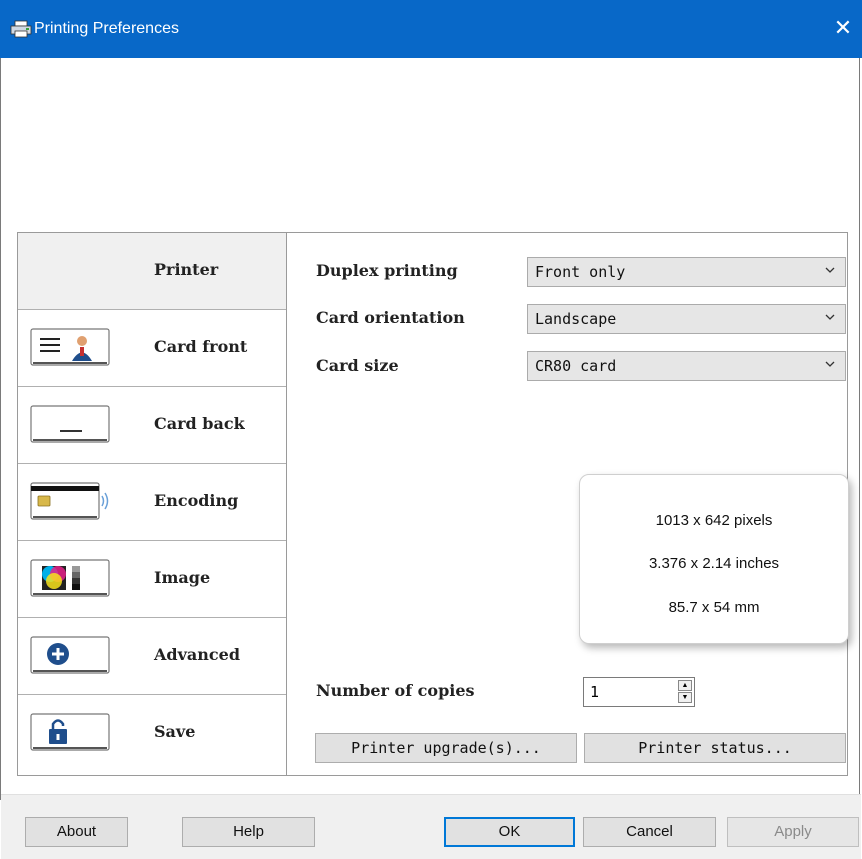 Image resolution: width=862 pixels, height=859 pixels. I want to click on spin-up-button: ▲, so click(685, 685).